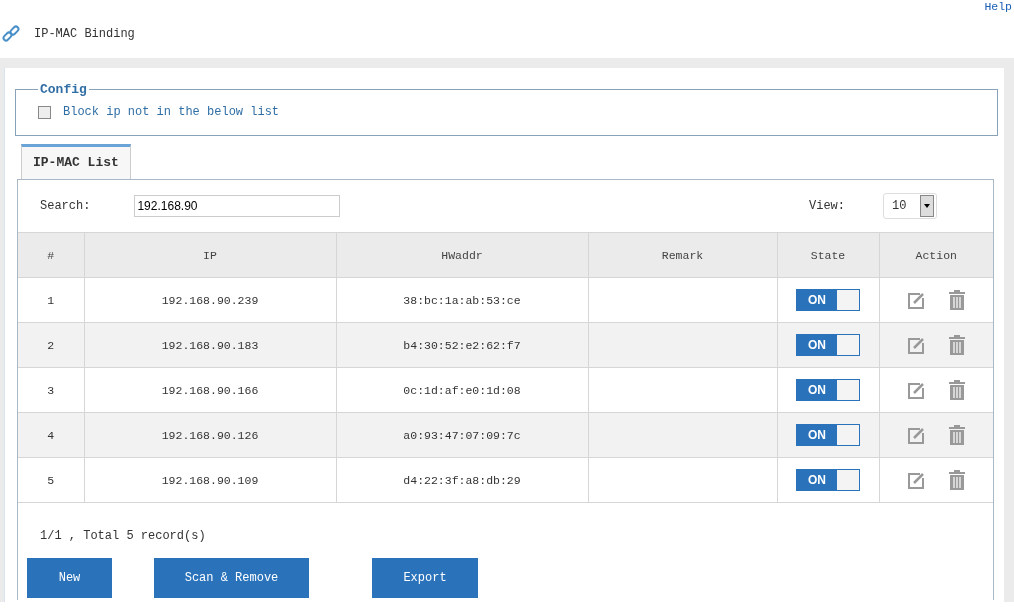 The image size is (1014, 608). What do you see at coordinates (237, 206) in the screenshot?
I see `search-field: 192.168.90` at bounding box center [237, 206].